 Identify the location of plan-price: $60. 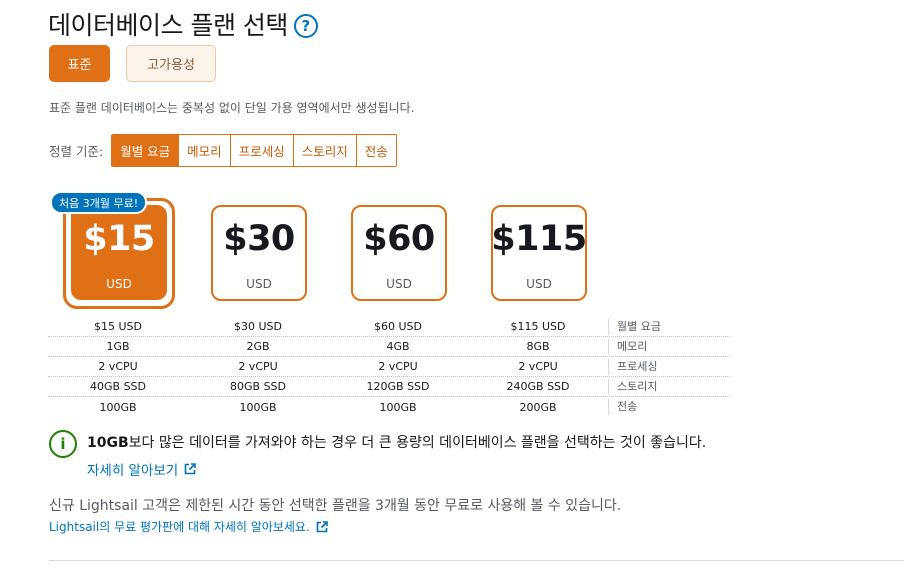
(399, 239).